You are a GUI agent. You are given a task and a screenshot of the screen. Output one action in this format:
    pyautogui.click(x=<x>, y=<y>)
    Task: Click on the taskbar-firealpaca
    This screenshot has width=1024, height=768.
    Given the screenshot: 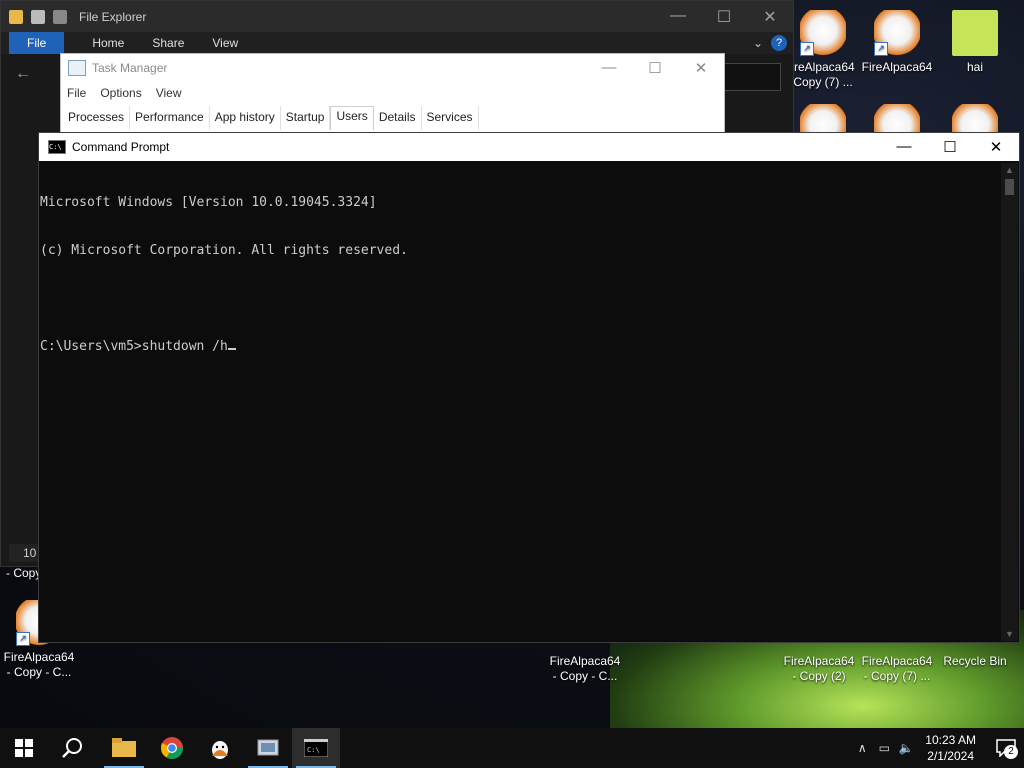 What is the action you would take?
    pyautogui.click(x=220, y=748)
    